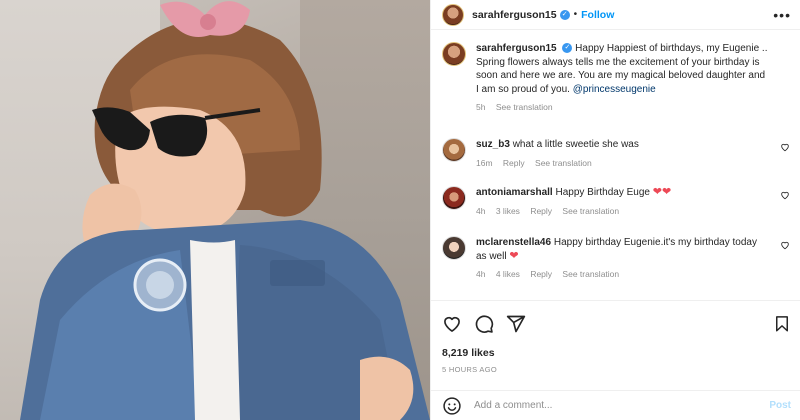 This screenshot has height=420, width=800. Describe the element at coordinates (513, 242) in the screenshot. I see `comment-username: mclarenstella46` at that location.